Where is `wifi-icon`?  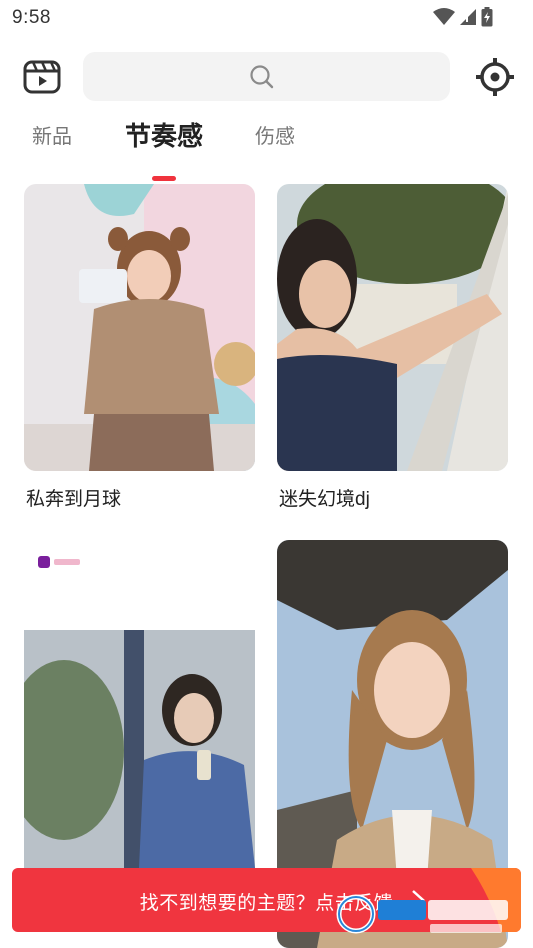 wifi-icon is located at coordinates (444, 16).